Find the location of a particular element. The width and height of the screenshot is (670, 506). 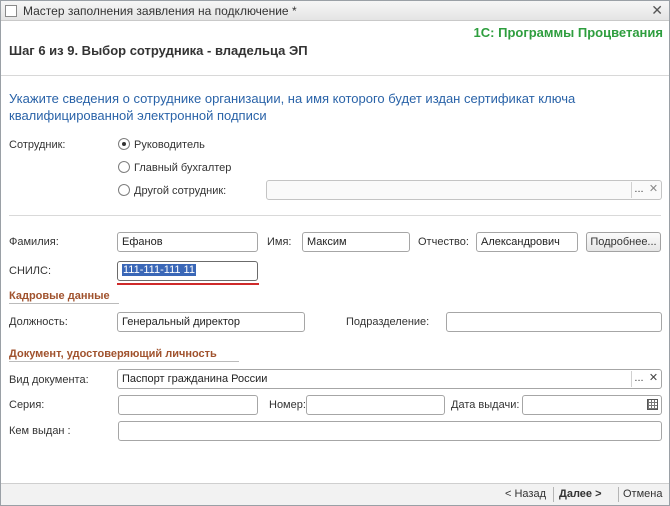

radio-chief-accountant is located at coordinates (124, 167).